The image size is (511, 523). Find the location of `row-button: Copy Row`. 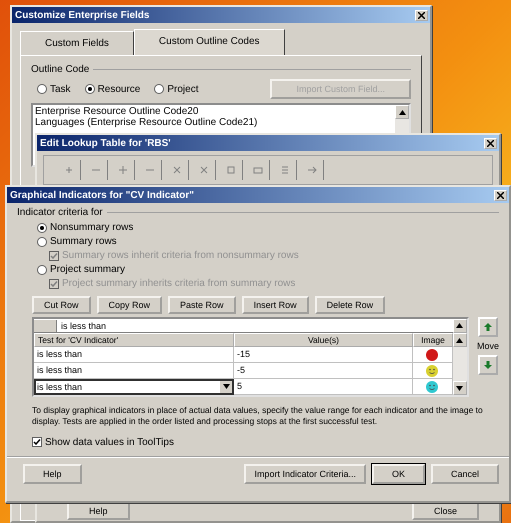

row-button: Copy Row is located at coordinates (129, 305).